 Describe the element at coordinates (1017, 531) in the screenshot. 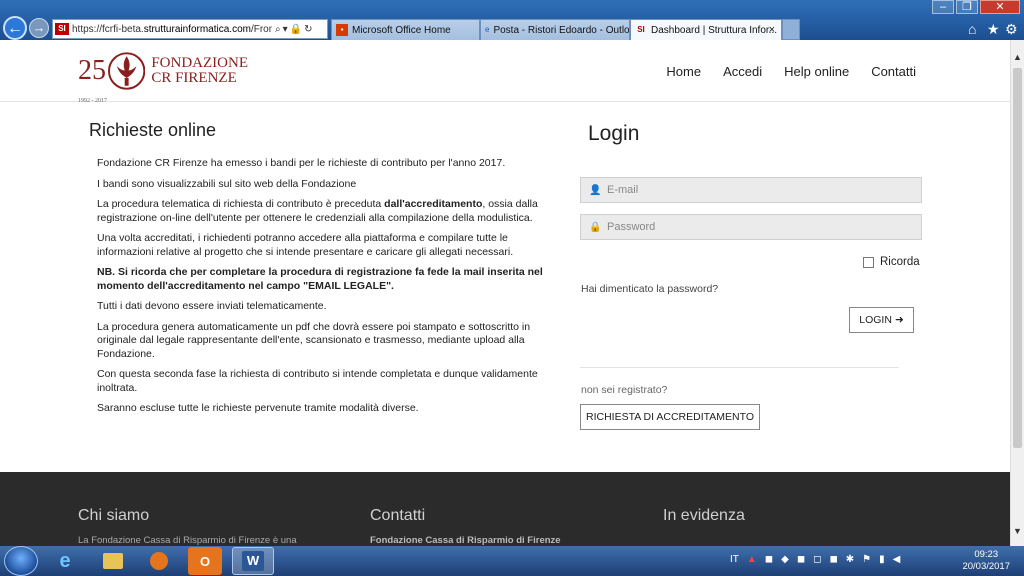

I see `scroll-down-icon: ▼` at that location.